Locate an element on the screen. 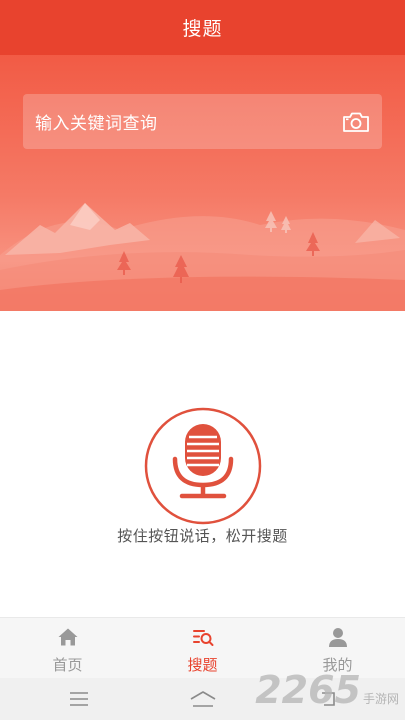 Image resolution: width=405 pixels, height=720 pixels. user-icon is located at coordinates (337, 637).